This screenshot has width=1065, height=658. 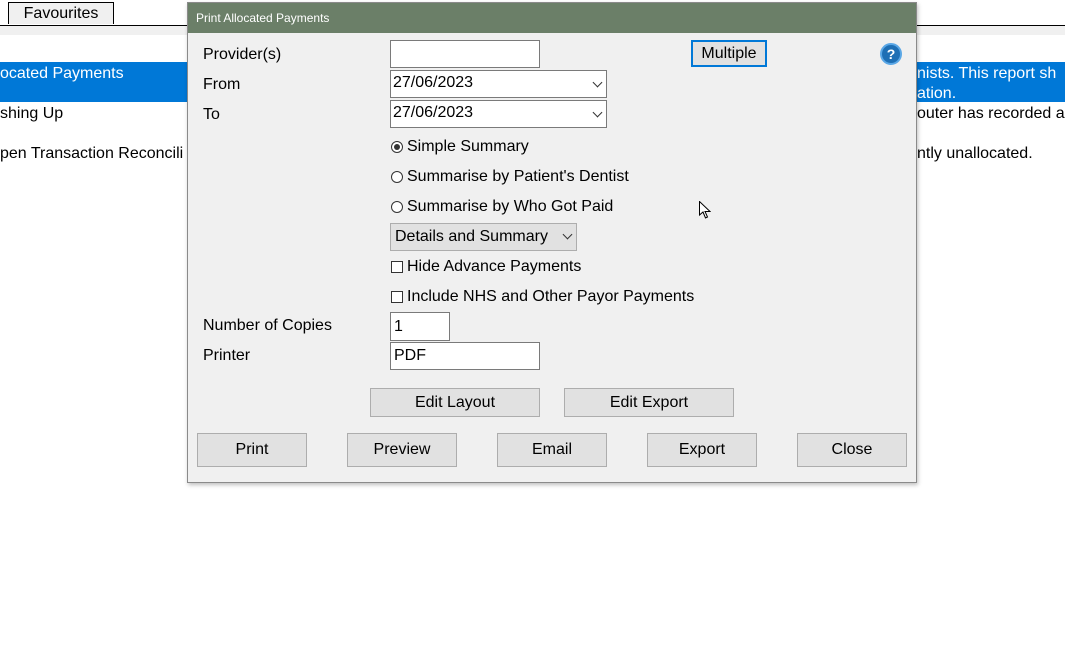 What do you see at coordinates (252, 450) in the screenshot?
I see `print-button: Print` at bounding box center [252, 450].